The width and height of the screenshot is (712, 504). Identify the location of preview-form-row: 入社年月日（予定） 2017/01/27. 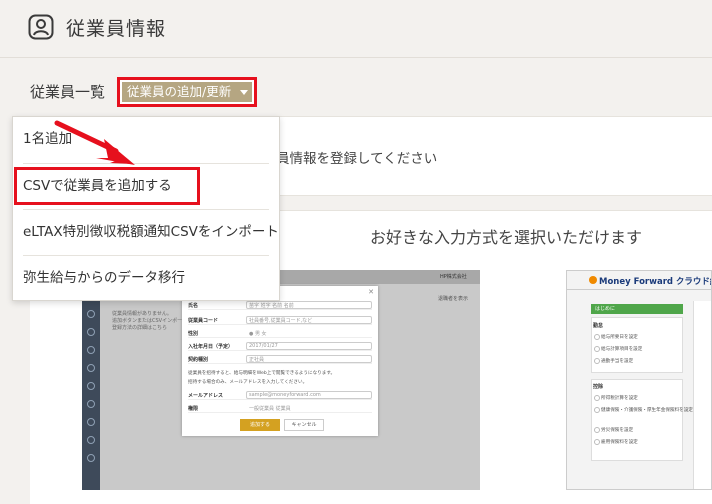
(280, 346).